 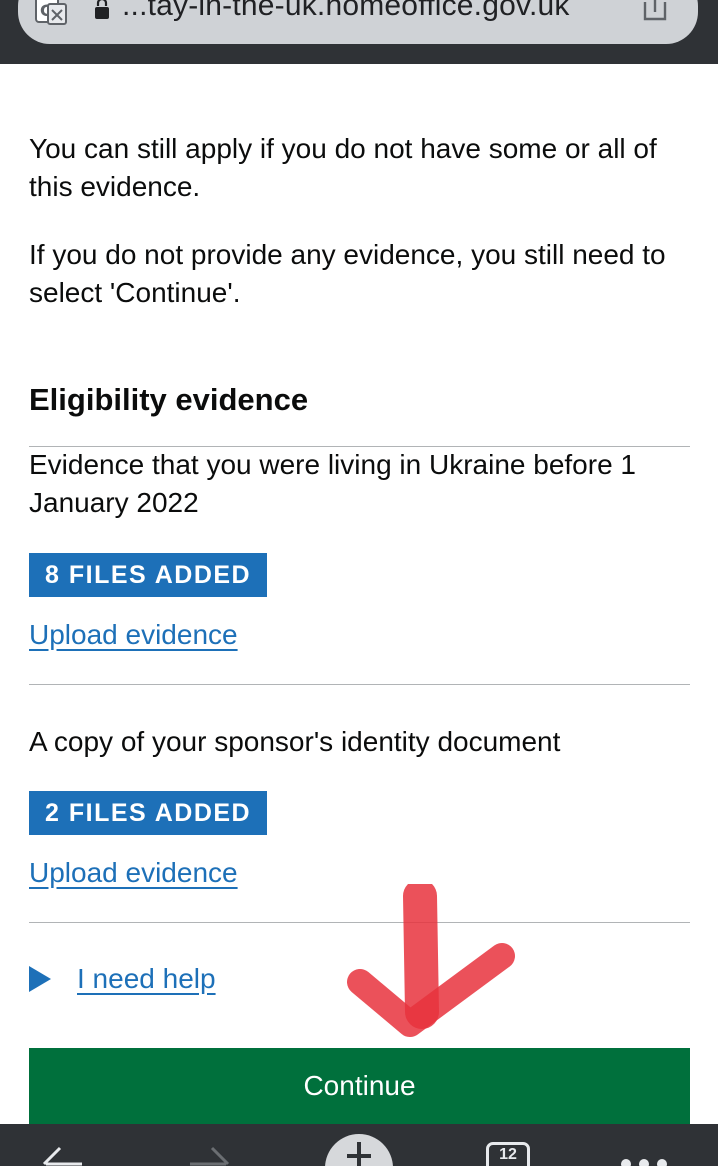 I want to click on files-added-tag: 8 FILES ADDED, so click(x=148, y=575).